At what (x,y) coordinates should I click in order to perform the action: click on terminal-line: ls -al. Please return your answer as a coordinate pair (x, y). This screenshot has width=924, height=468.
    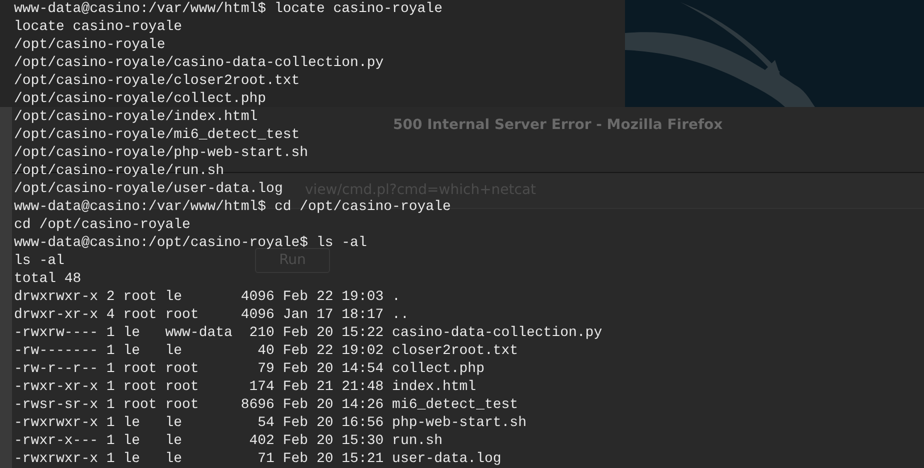
    Looking at the image, I should click on (39, 261).